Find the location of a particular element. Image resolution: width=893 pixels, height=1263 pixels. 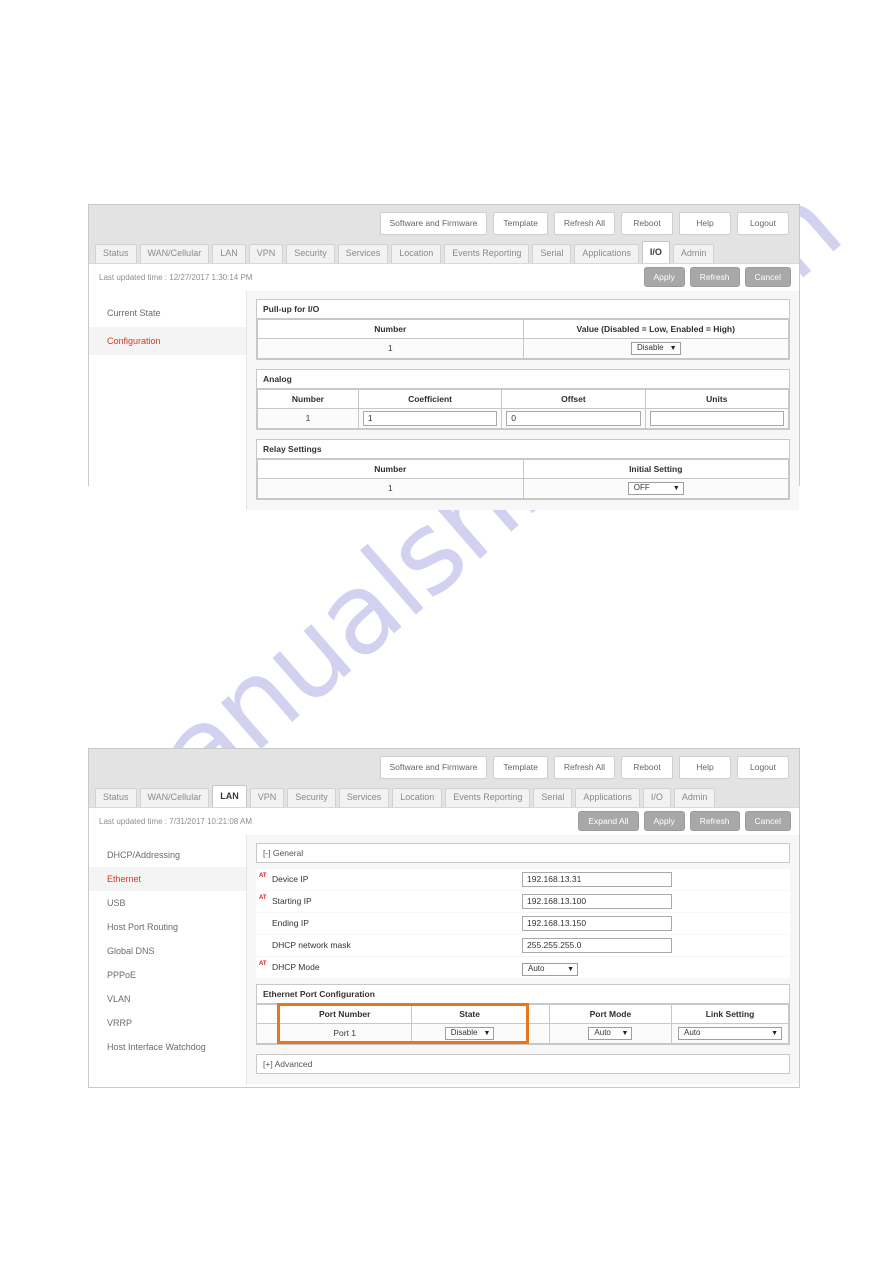

port-state-select: Disable ▼ is located at coordinates (469, 1033).